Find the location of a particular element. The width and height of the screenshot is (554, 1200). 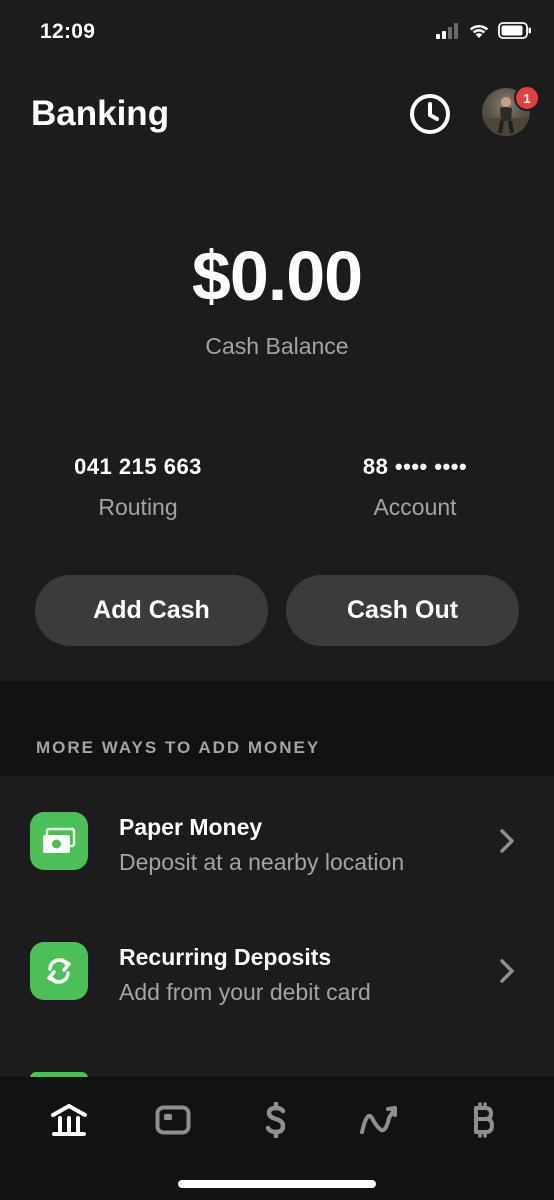

notification-badge: 1 is located at coordinates (527, 98).